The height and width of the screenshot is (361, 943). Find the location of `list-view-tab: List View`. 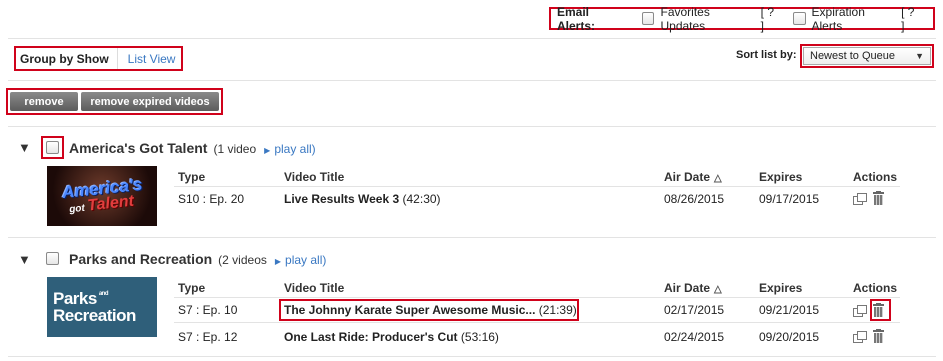

list-view-tab: List View is located at coordinates (147, 59).